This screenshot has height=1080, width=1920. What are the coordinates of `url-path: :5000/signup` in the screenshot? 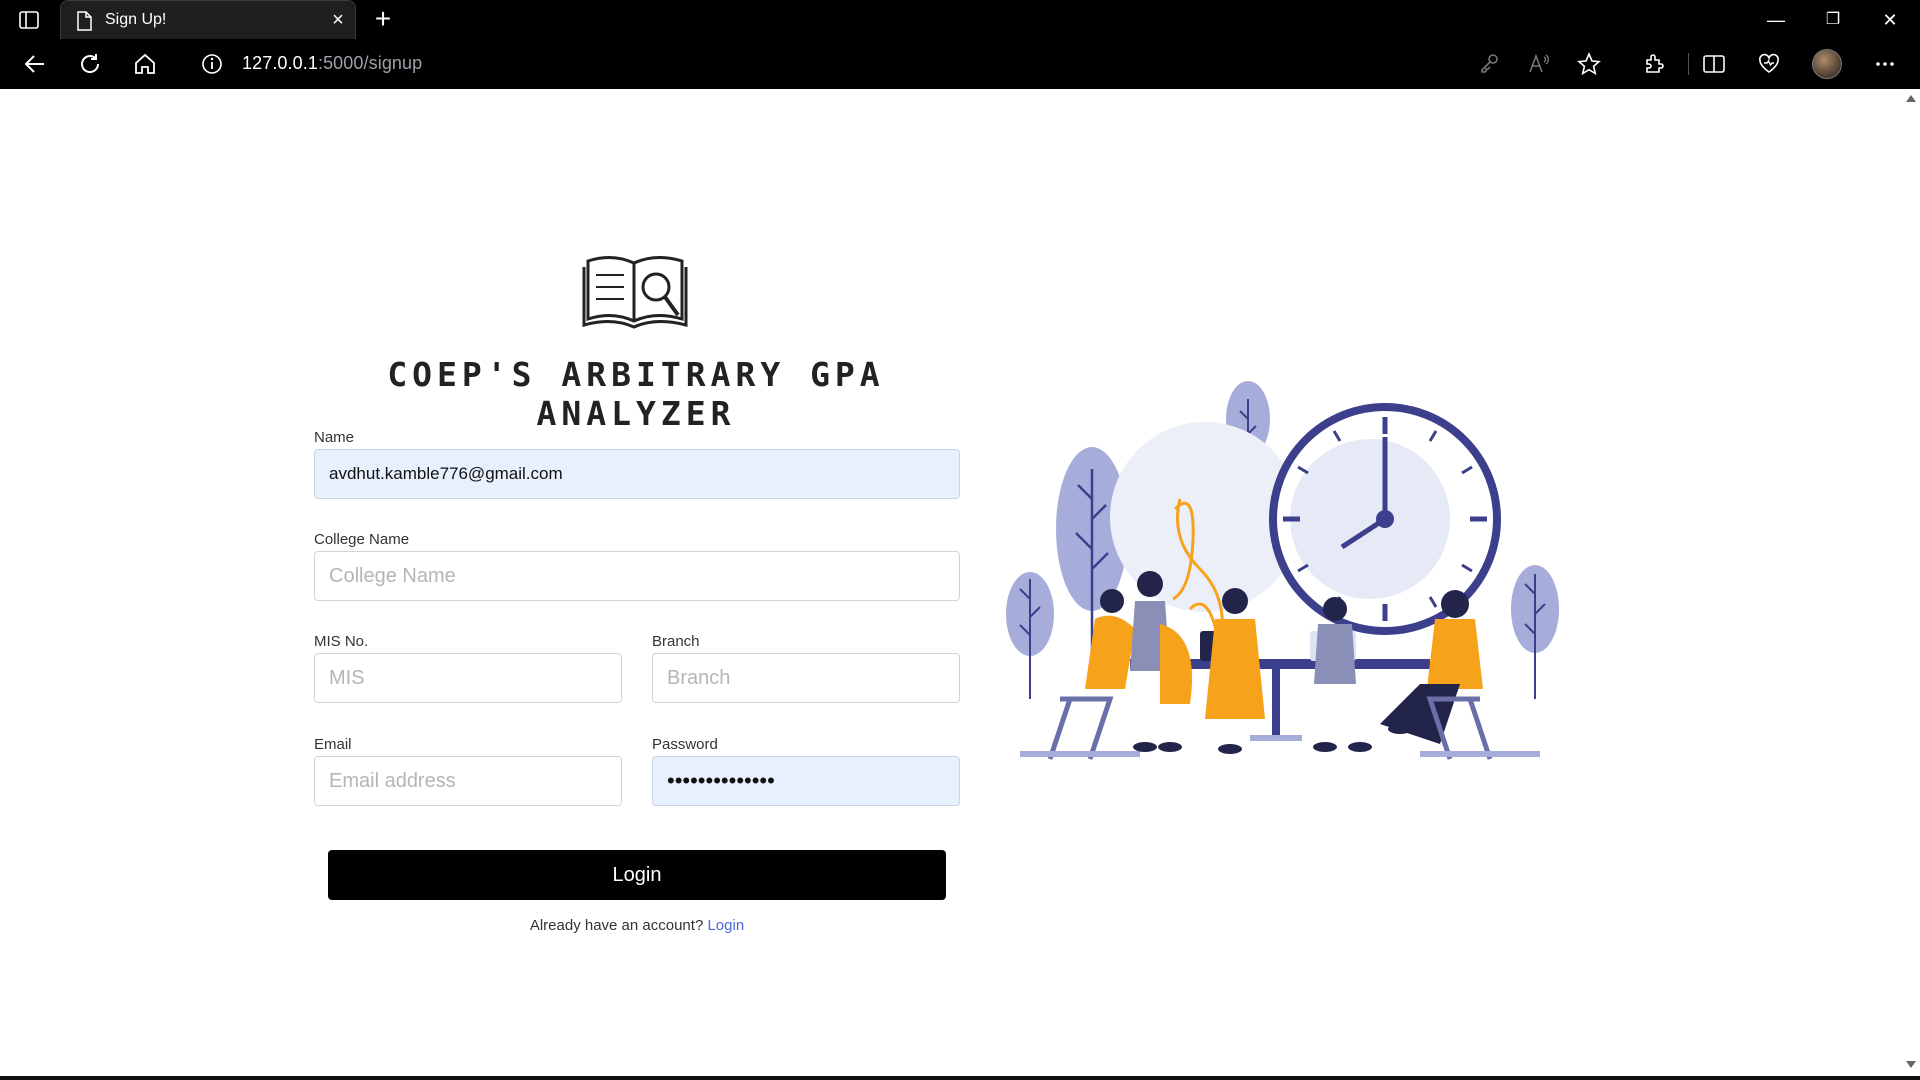 It's located at (370, 63).